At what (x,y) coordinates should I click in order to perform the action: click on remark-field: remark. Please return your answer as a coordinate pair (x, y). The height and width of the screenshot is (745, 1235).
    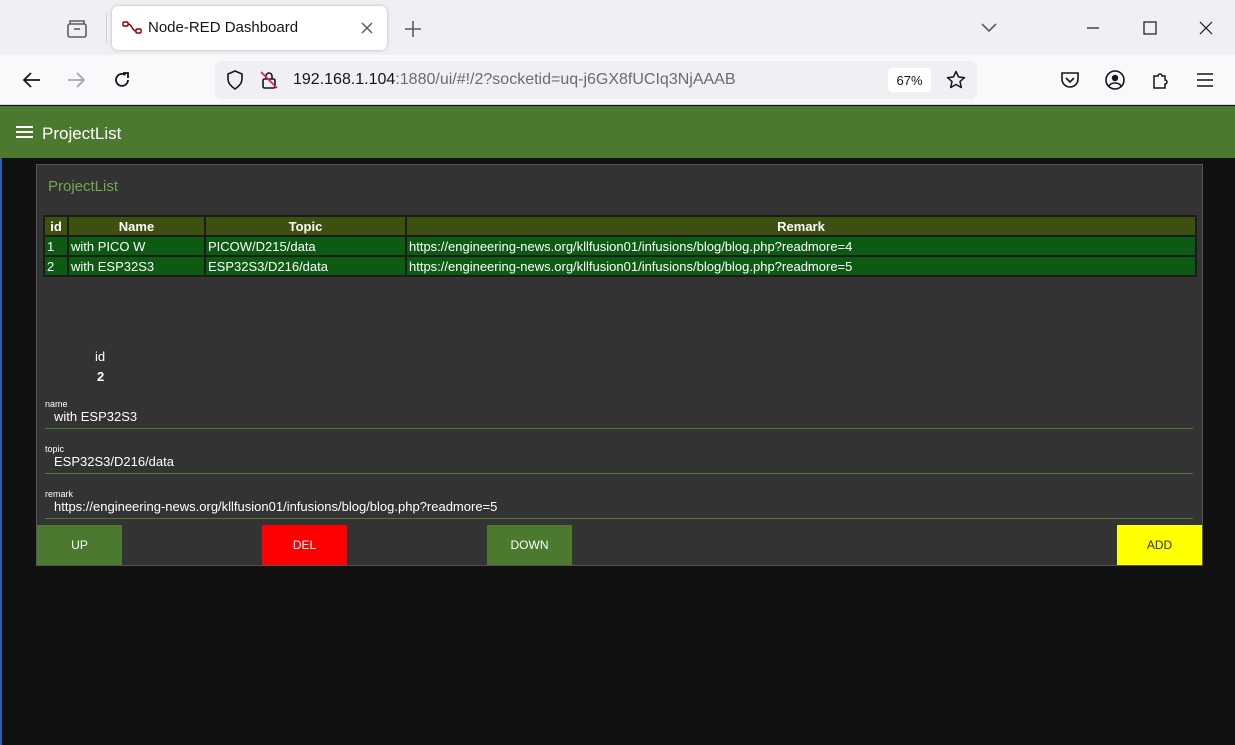
    Looking at the image, I should click on (619, 504).